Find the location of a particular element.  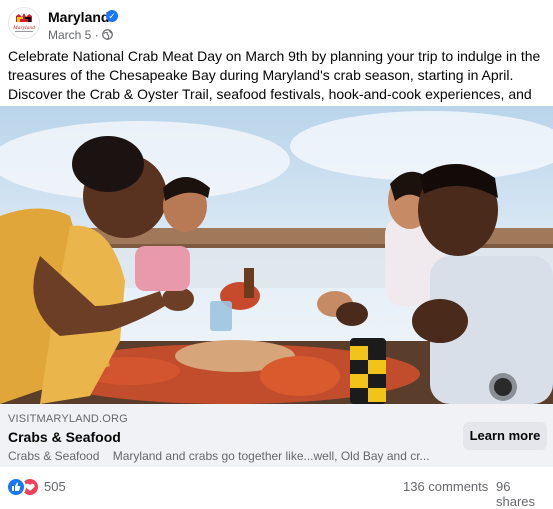

page-avatar: Maryland is located at coordinates (24, 23).